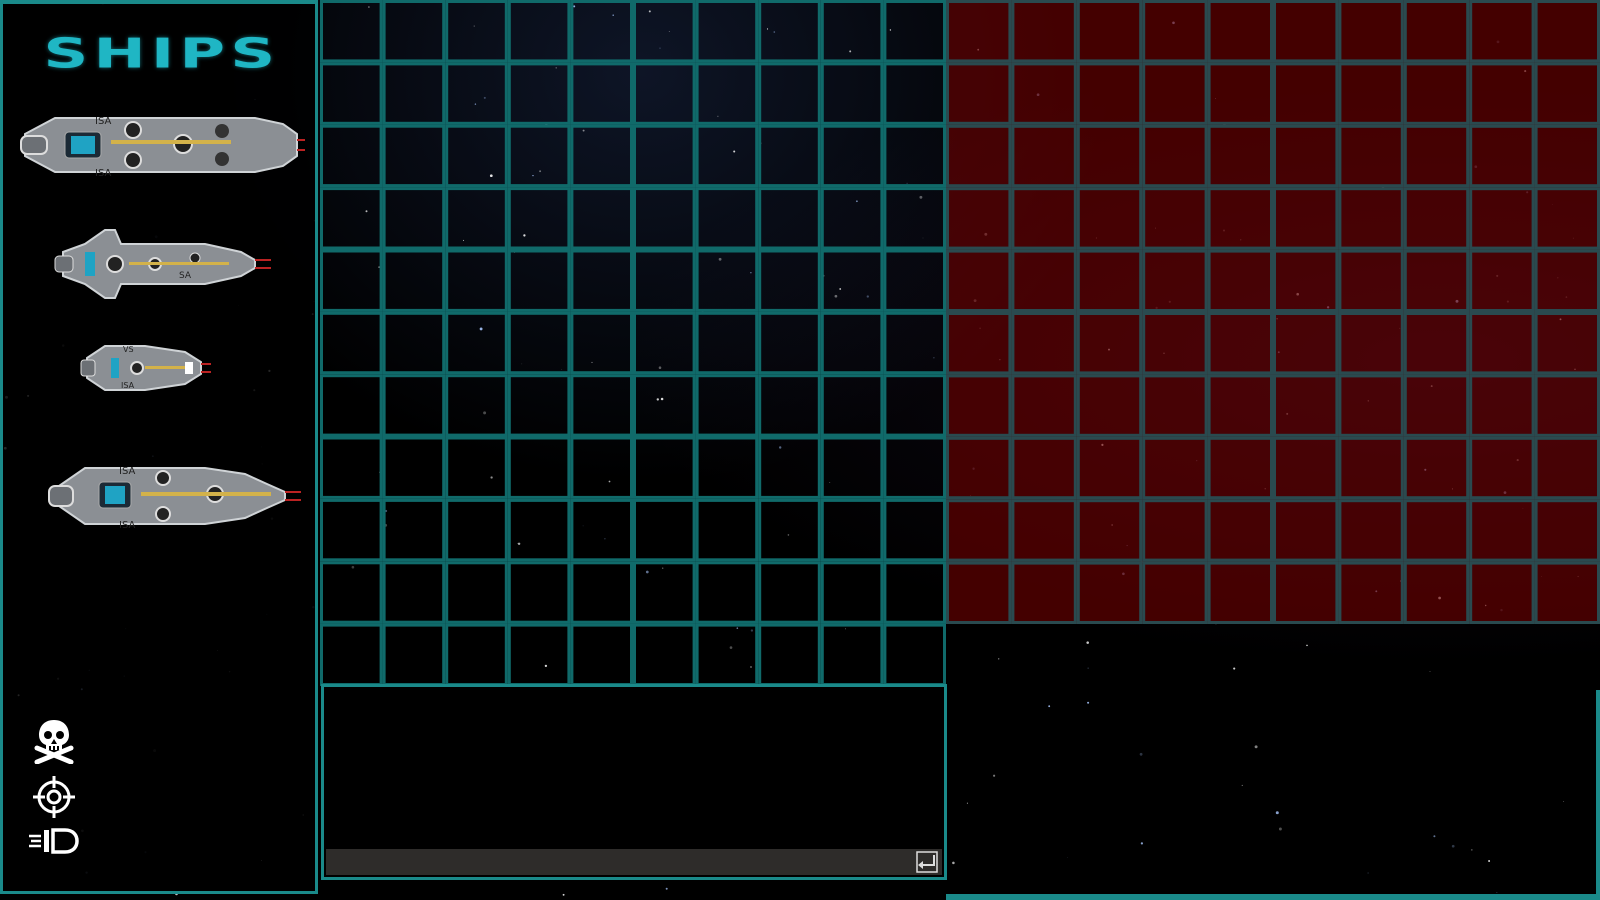 The height and width of the screenshot is (900, 1600). I want to click on skull-crossbones-icon, so click(54, 741).